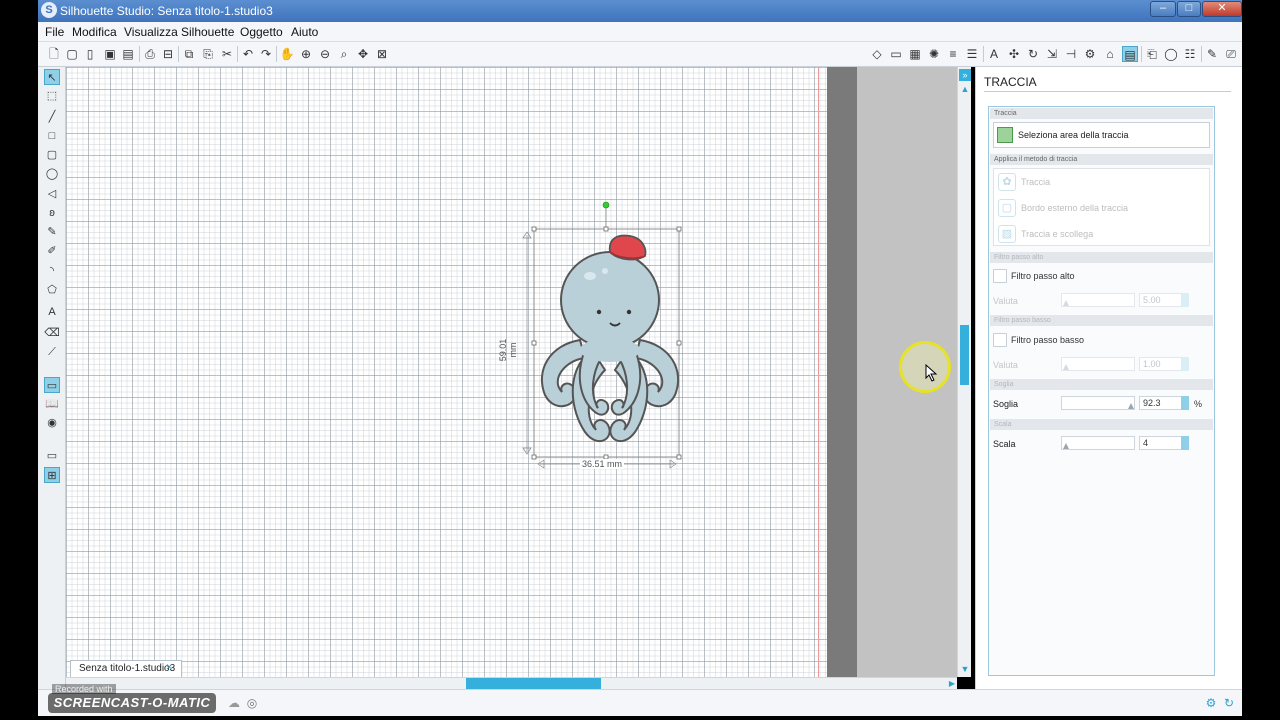  Describe the element at coordinates (54, 32) in the screenshot. I see `menu-file: File` at that location.